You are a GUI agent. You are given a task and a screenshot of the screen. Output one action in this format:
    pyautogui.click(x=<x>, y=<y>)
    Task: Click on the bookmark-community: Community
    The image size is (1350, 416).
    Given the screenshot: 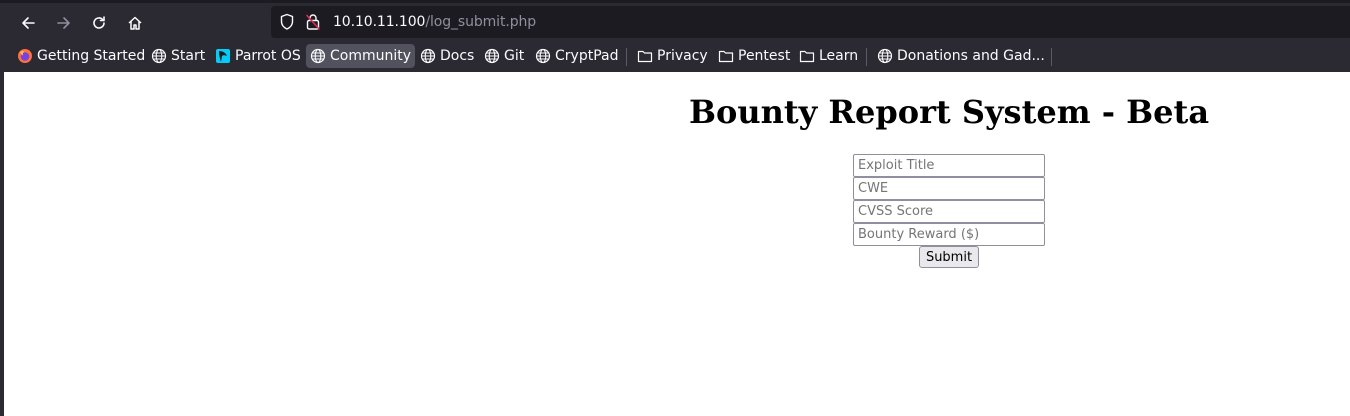 What is the action you would take?
    pyautogui.click(x=361, y=56)
    